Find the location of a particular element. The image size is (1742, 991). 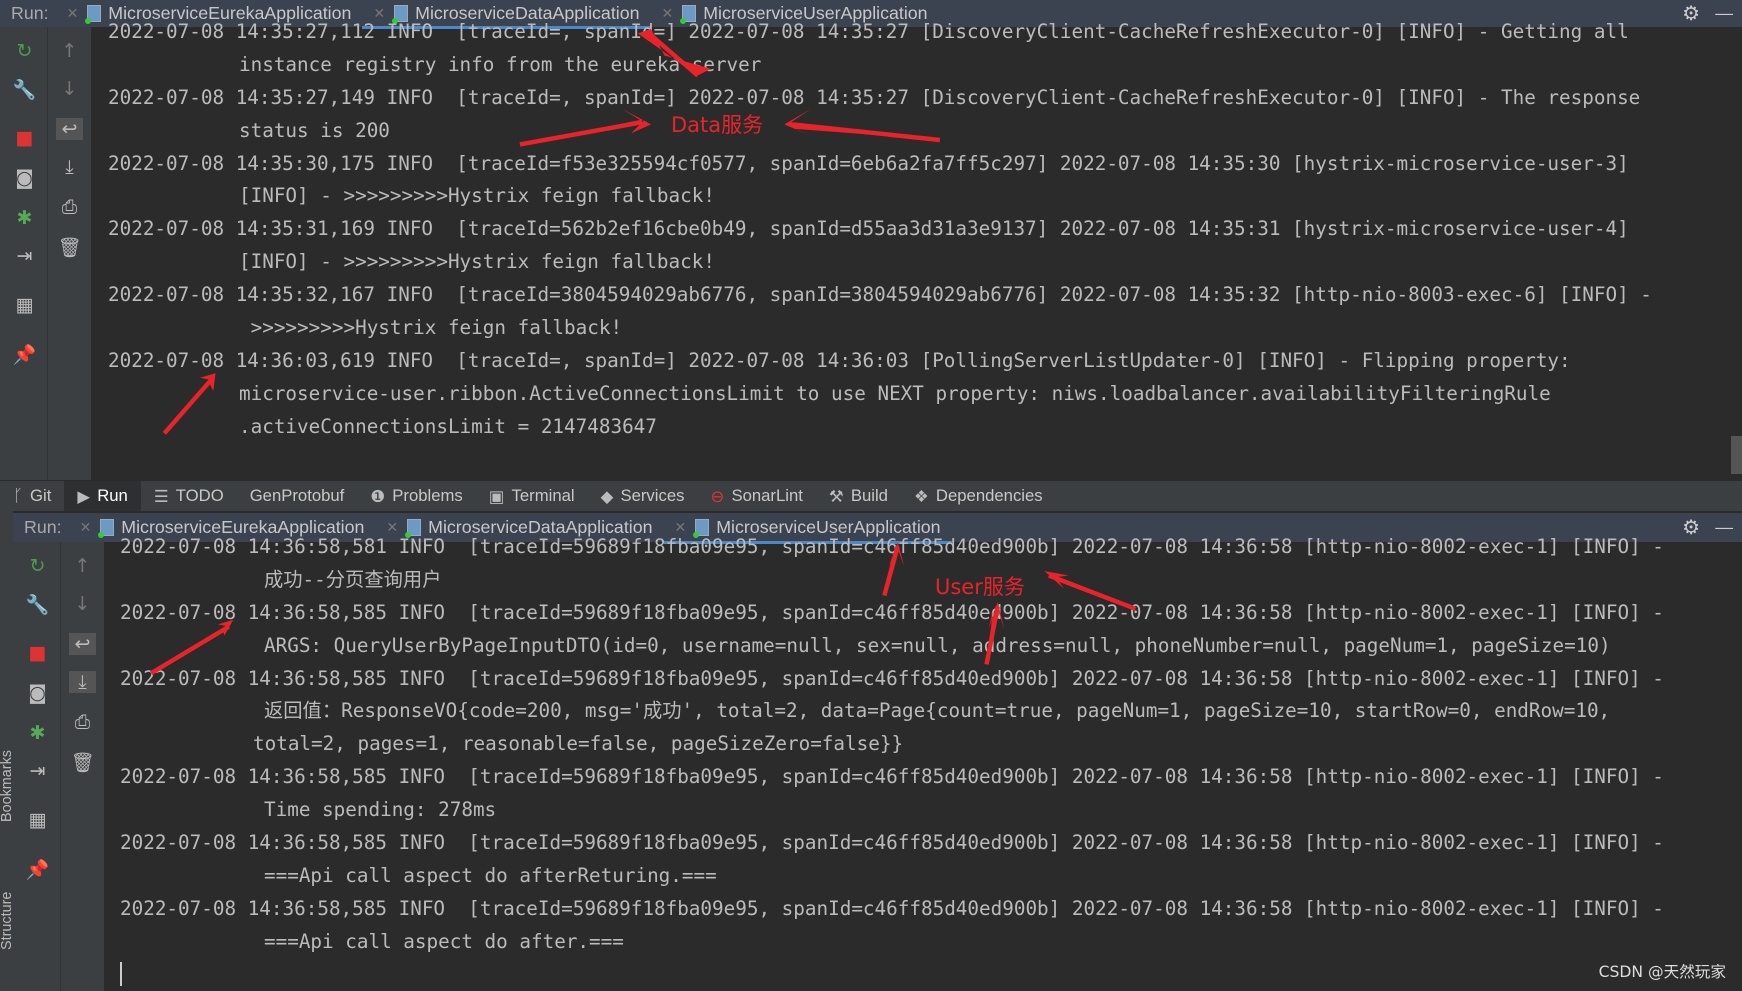

data-service-annotation: Data服务 is located at coordinates (717, 125).